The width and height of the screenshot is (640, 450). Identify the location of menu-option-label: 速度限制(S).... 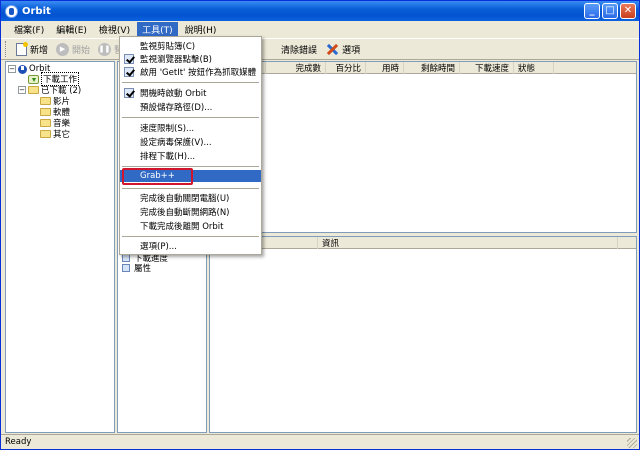
(167, 129).